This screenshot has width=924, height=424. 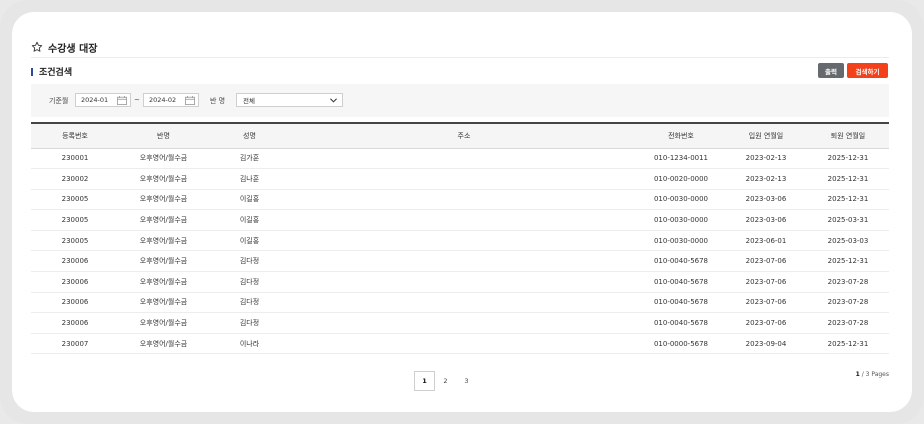 I want to click on page-title-text: 수강생 대장, so click(x=73, y=49).